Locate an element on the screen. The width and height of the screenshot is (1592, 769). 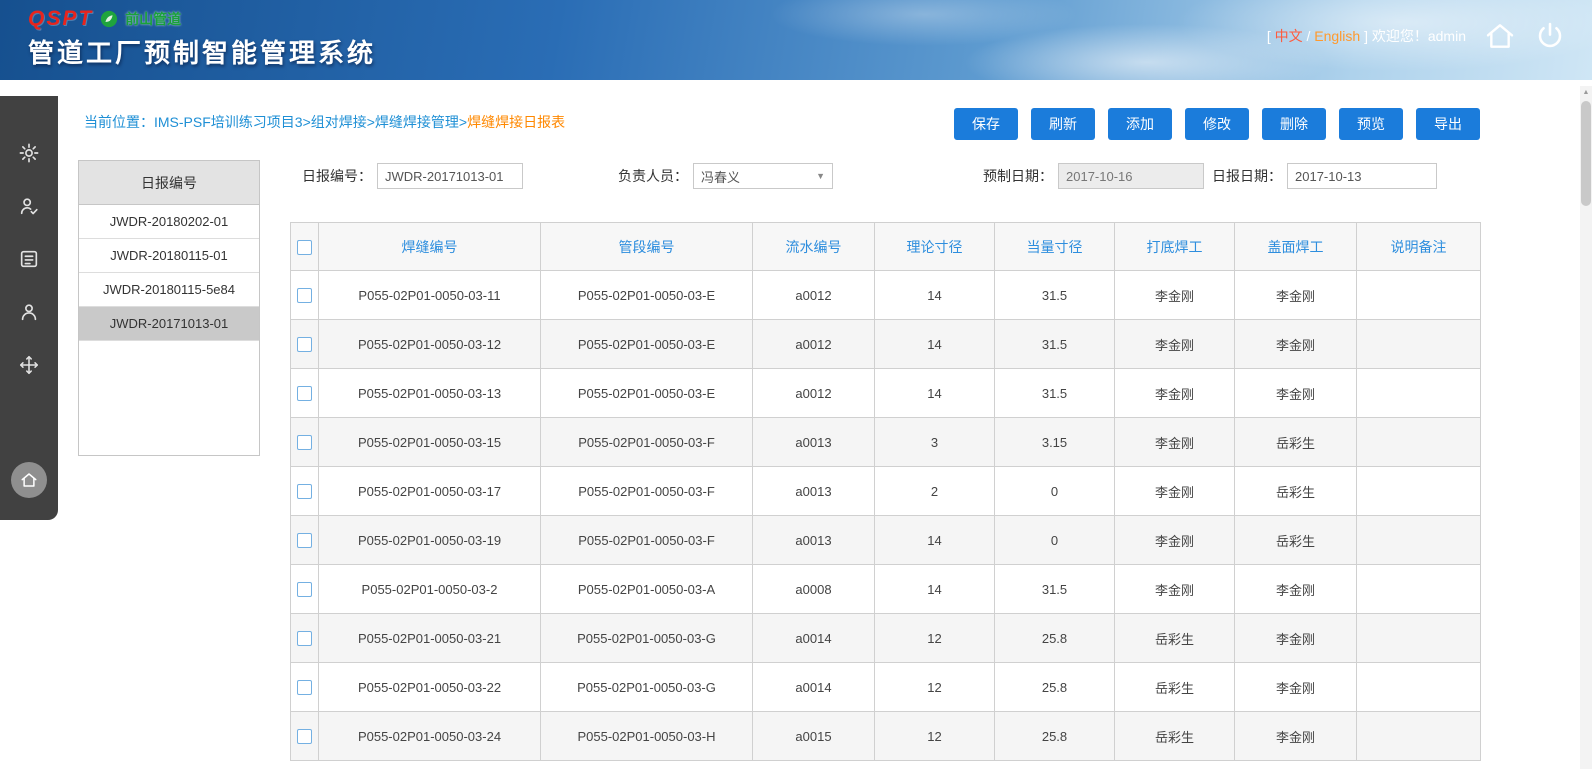
table-cell: P055-02P01-0050-03-12 is located at coordinates (429, 344).